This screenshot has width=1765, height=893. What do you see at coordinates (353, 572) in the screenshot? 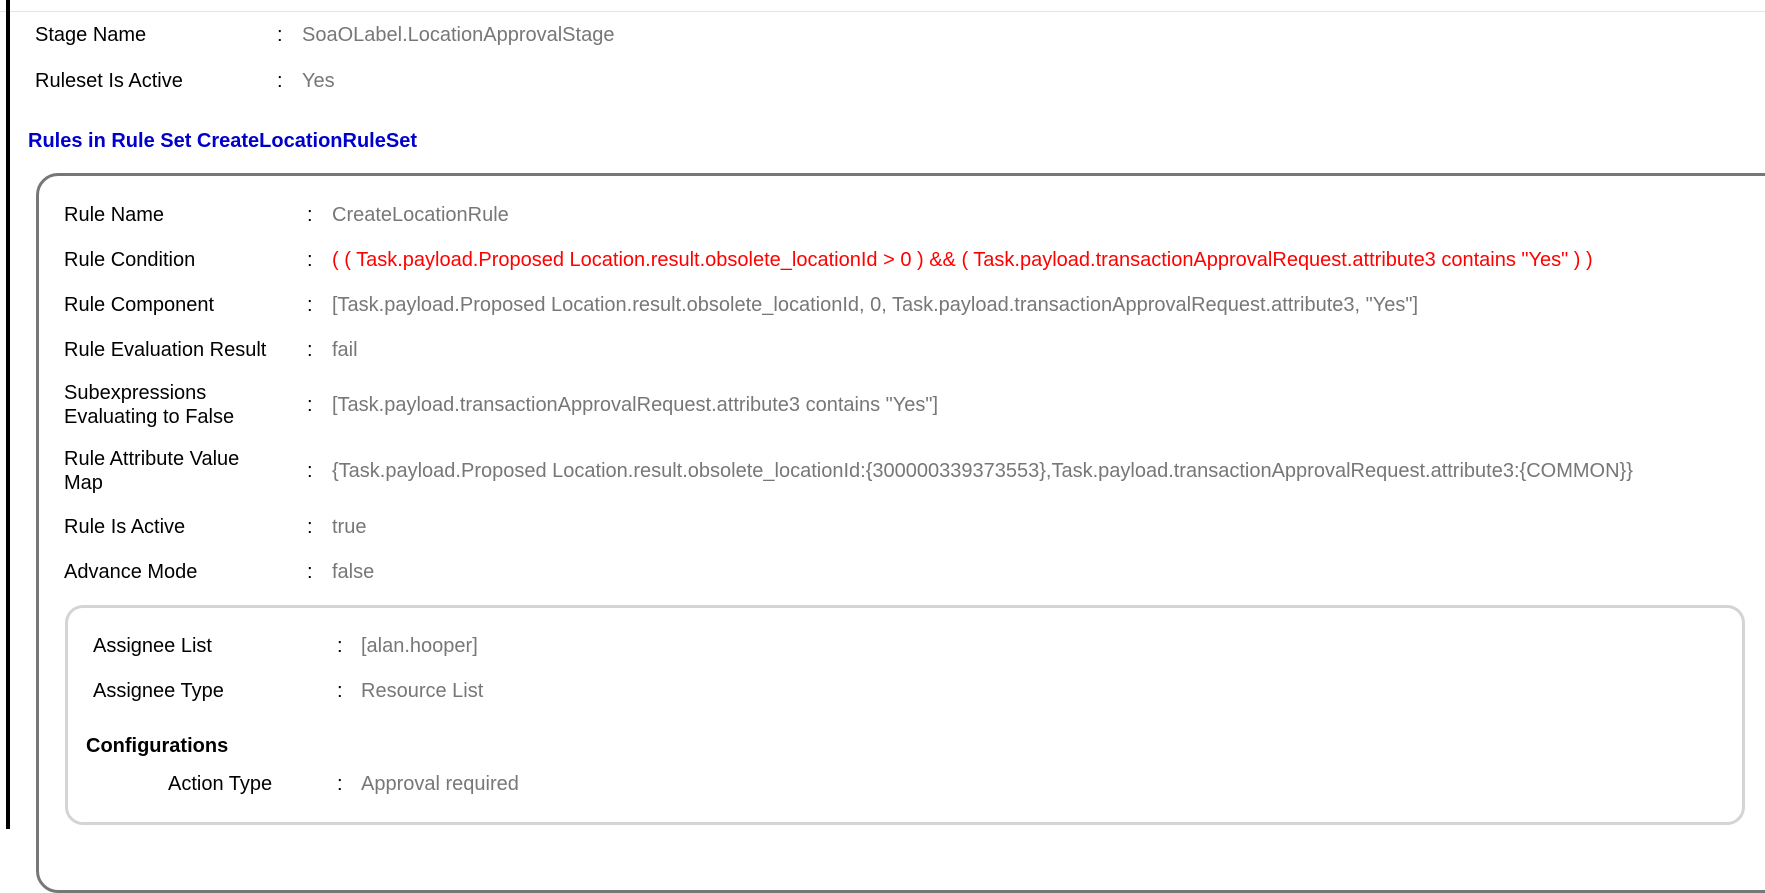
I see `advance-mode-value: false` at bounding box center [353, 572].